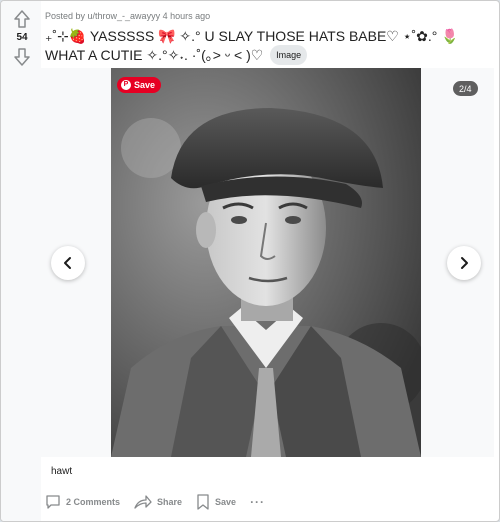 The image size is (500, 522). Describe the element at coordinates (226, 502) in the screenshot. I see `save-post-label: Save` at that location.